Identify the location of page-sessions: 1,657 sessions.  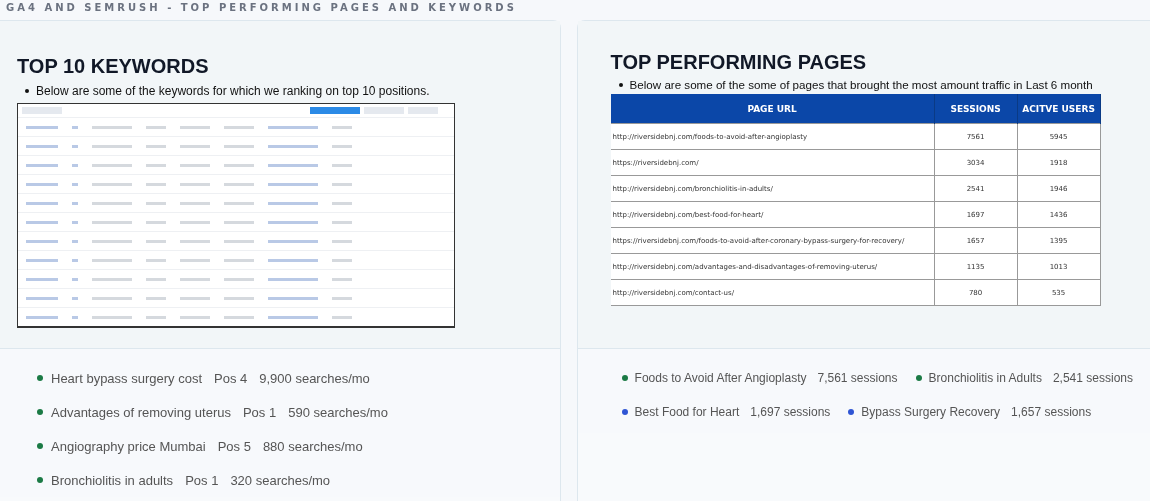
(1051, 412).